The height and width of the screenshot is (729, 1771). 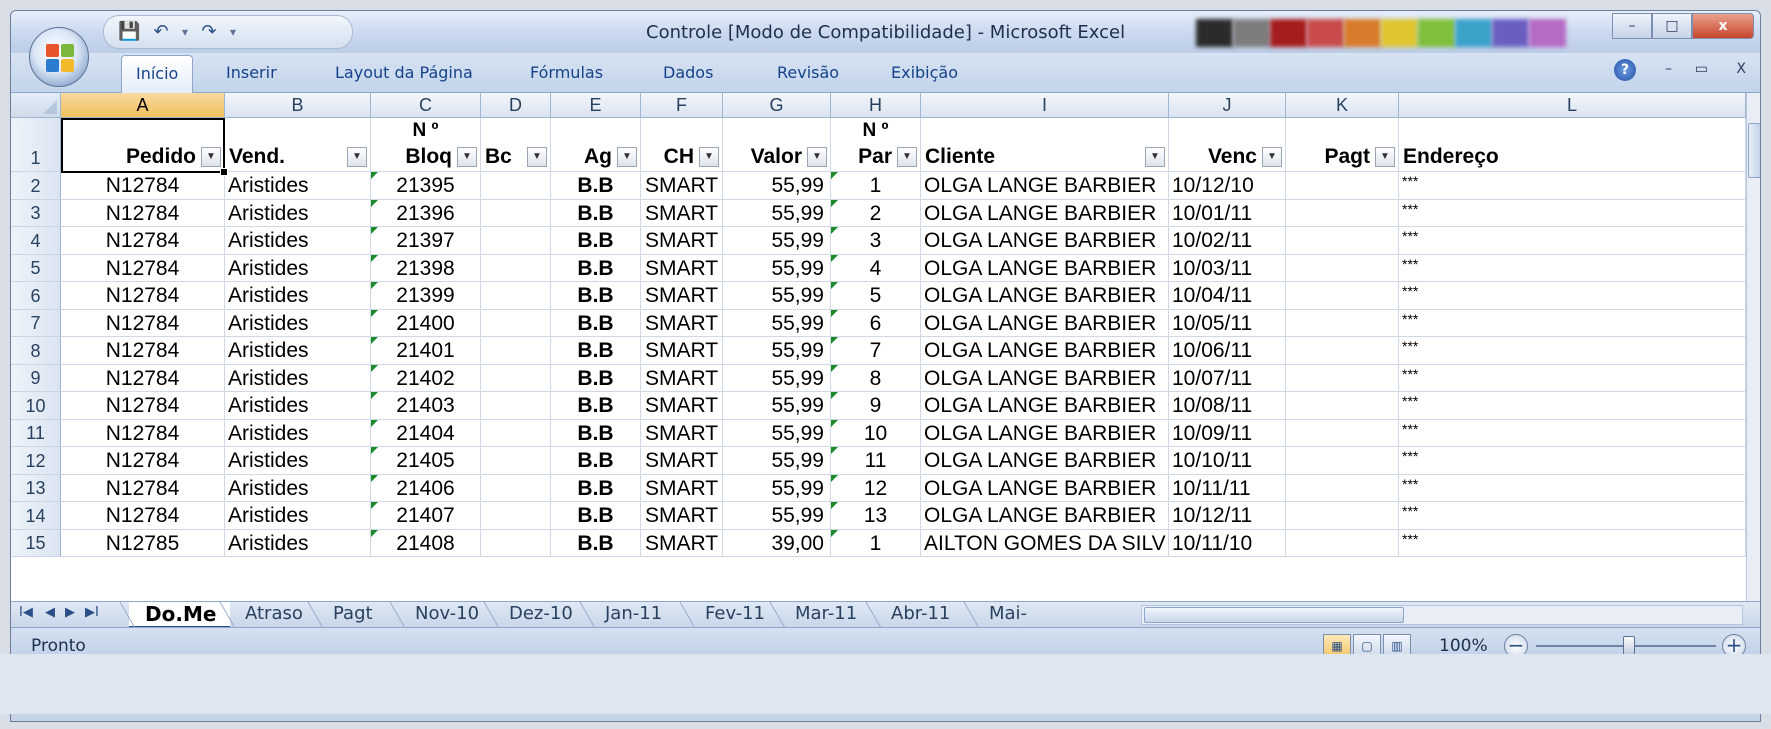 I want to click on cell-bloq: 21401, so click(x=426, y=351).